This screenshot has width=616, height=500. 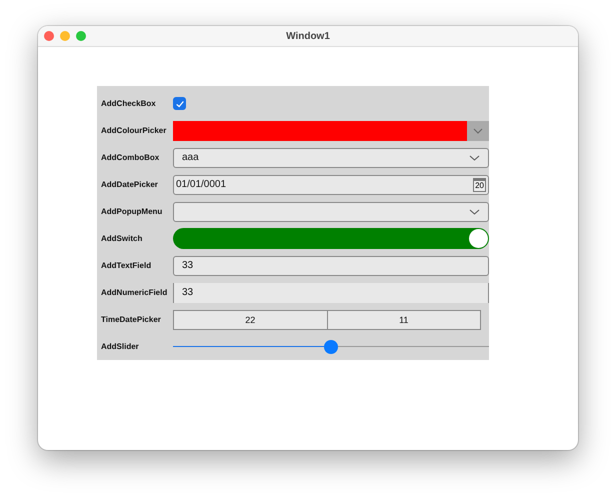 I want to click on field-label: AddSlider, so click(x=120, y=346).